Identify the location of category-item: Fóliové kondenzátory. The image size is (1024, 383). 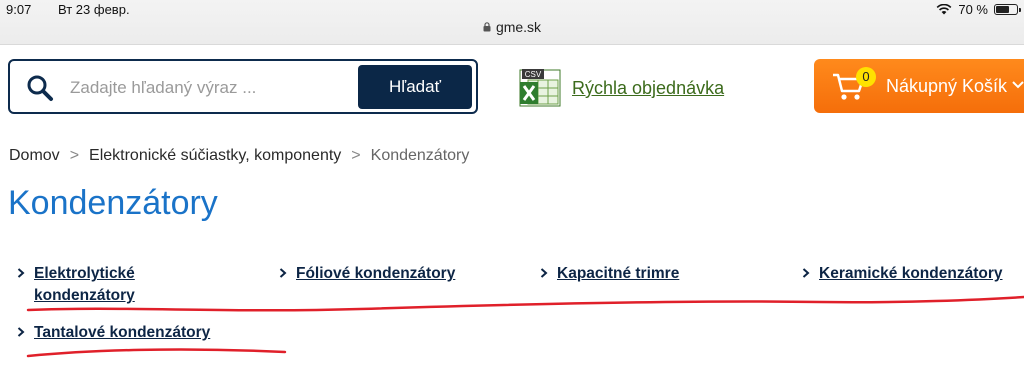
(367, 274).